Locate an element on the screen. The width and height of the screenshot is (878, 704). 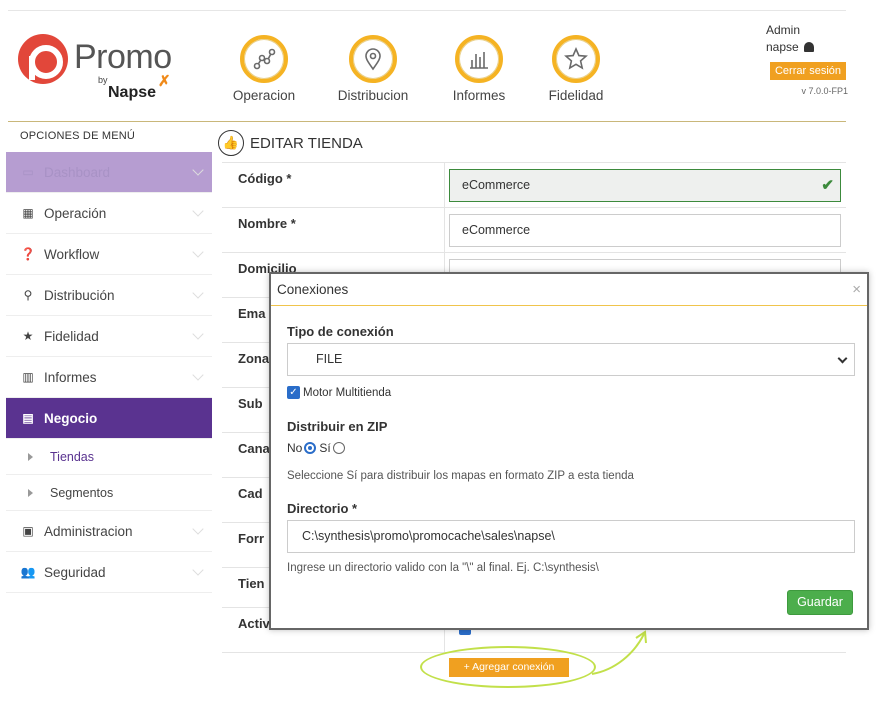
checkbox-checked-icon: ✓ is located at coordinates (293, 392).